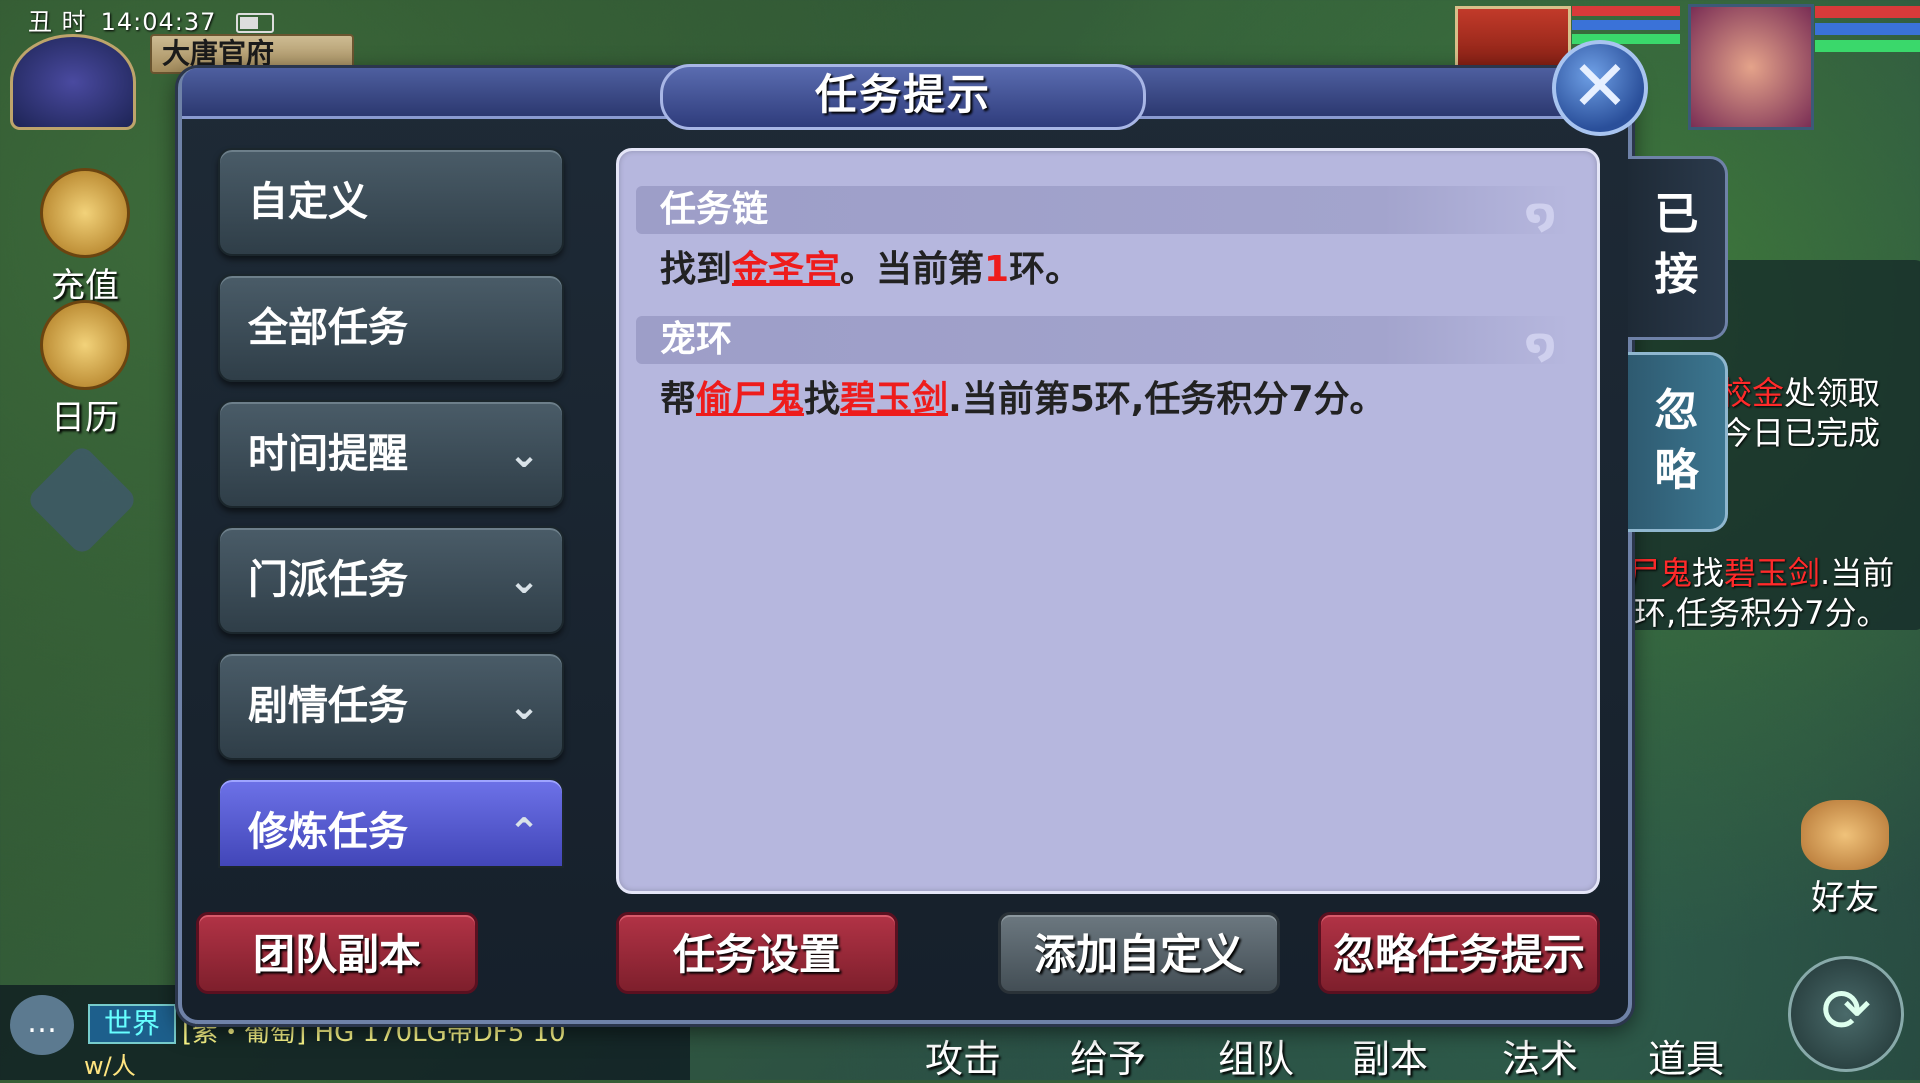  I want to click on section-header-pet-ring: 宠环໑, so click(1103, 341).